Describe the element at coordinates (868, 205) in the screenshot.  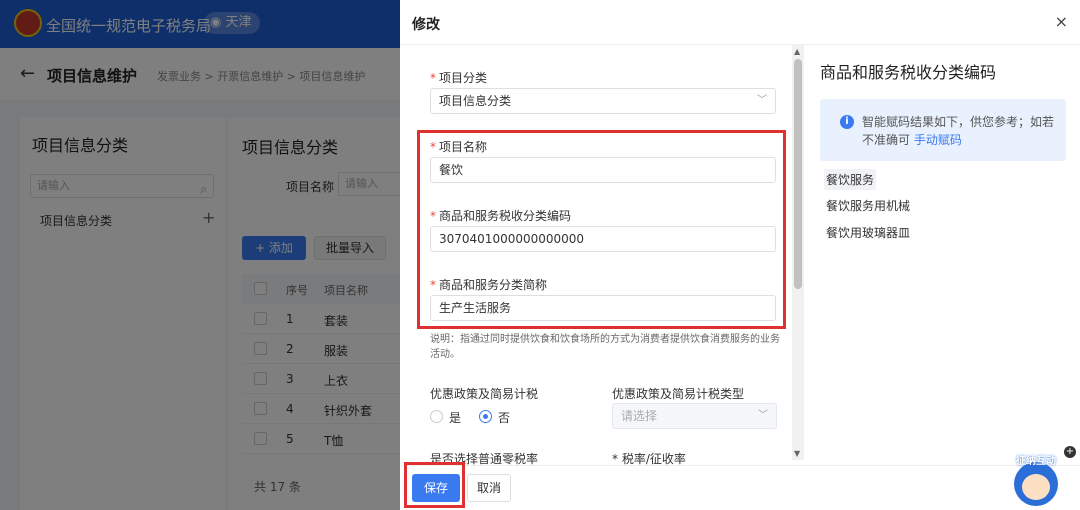
I see `suggestion-item: 餐饮服务用机械` at that location.